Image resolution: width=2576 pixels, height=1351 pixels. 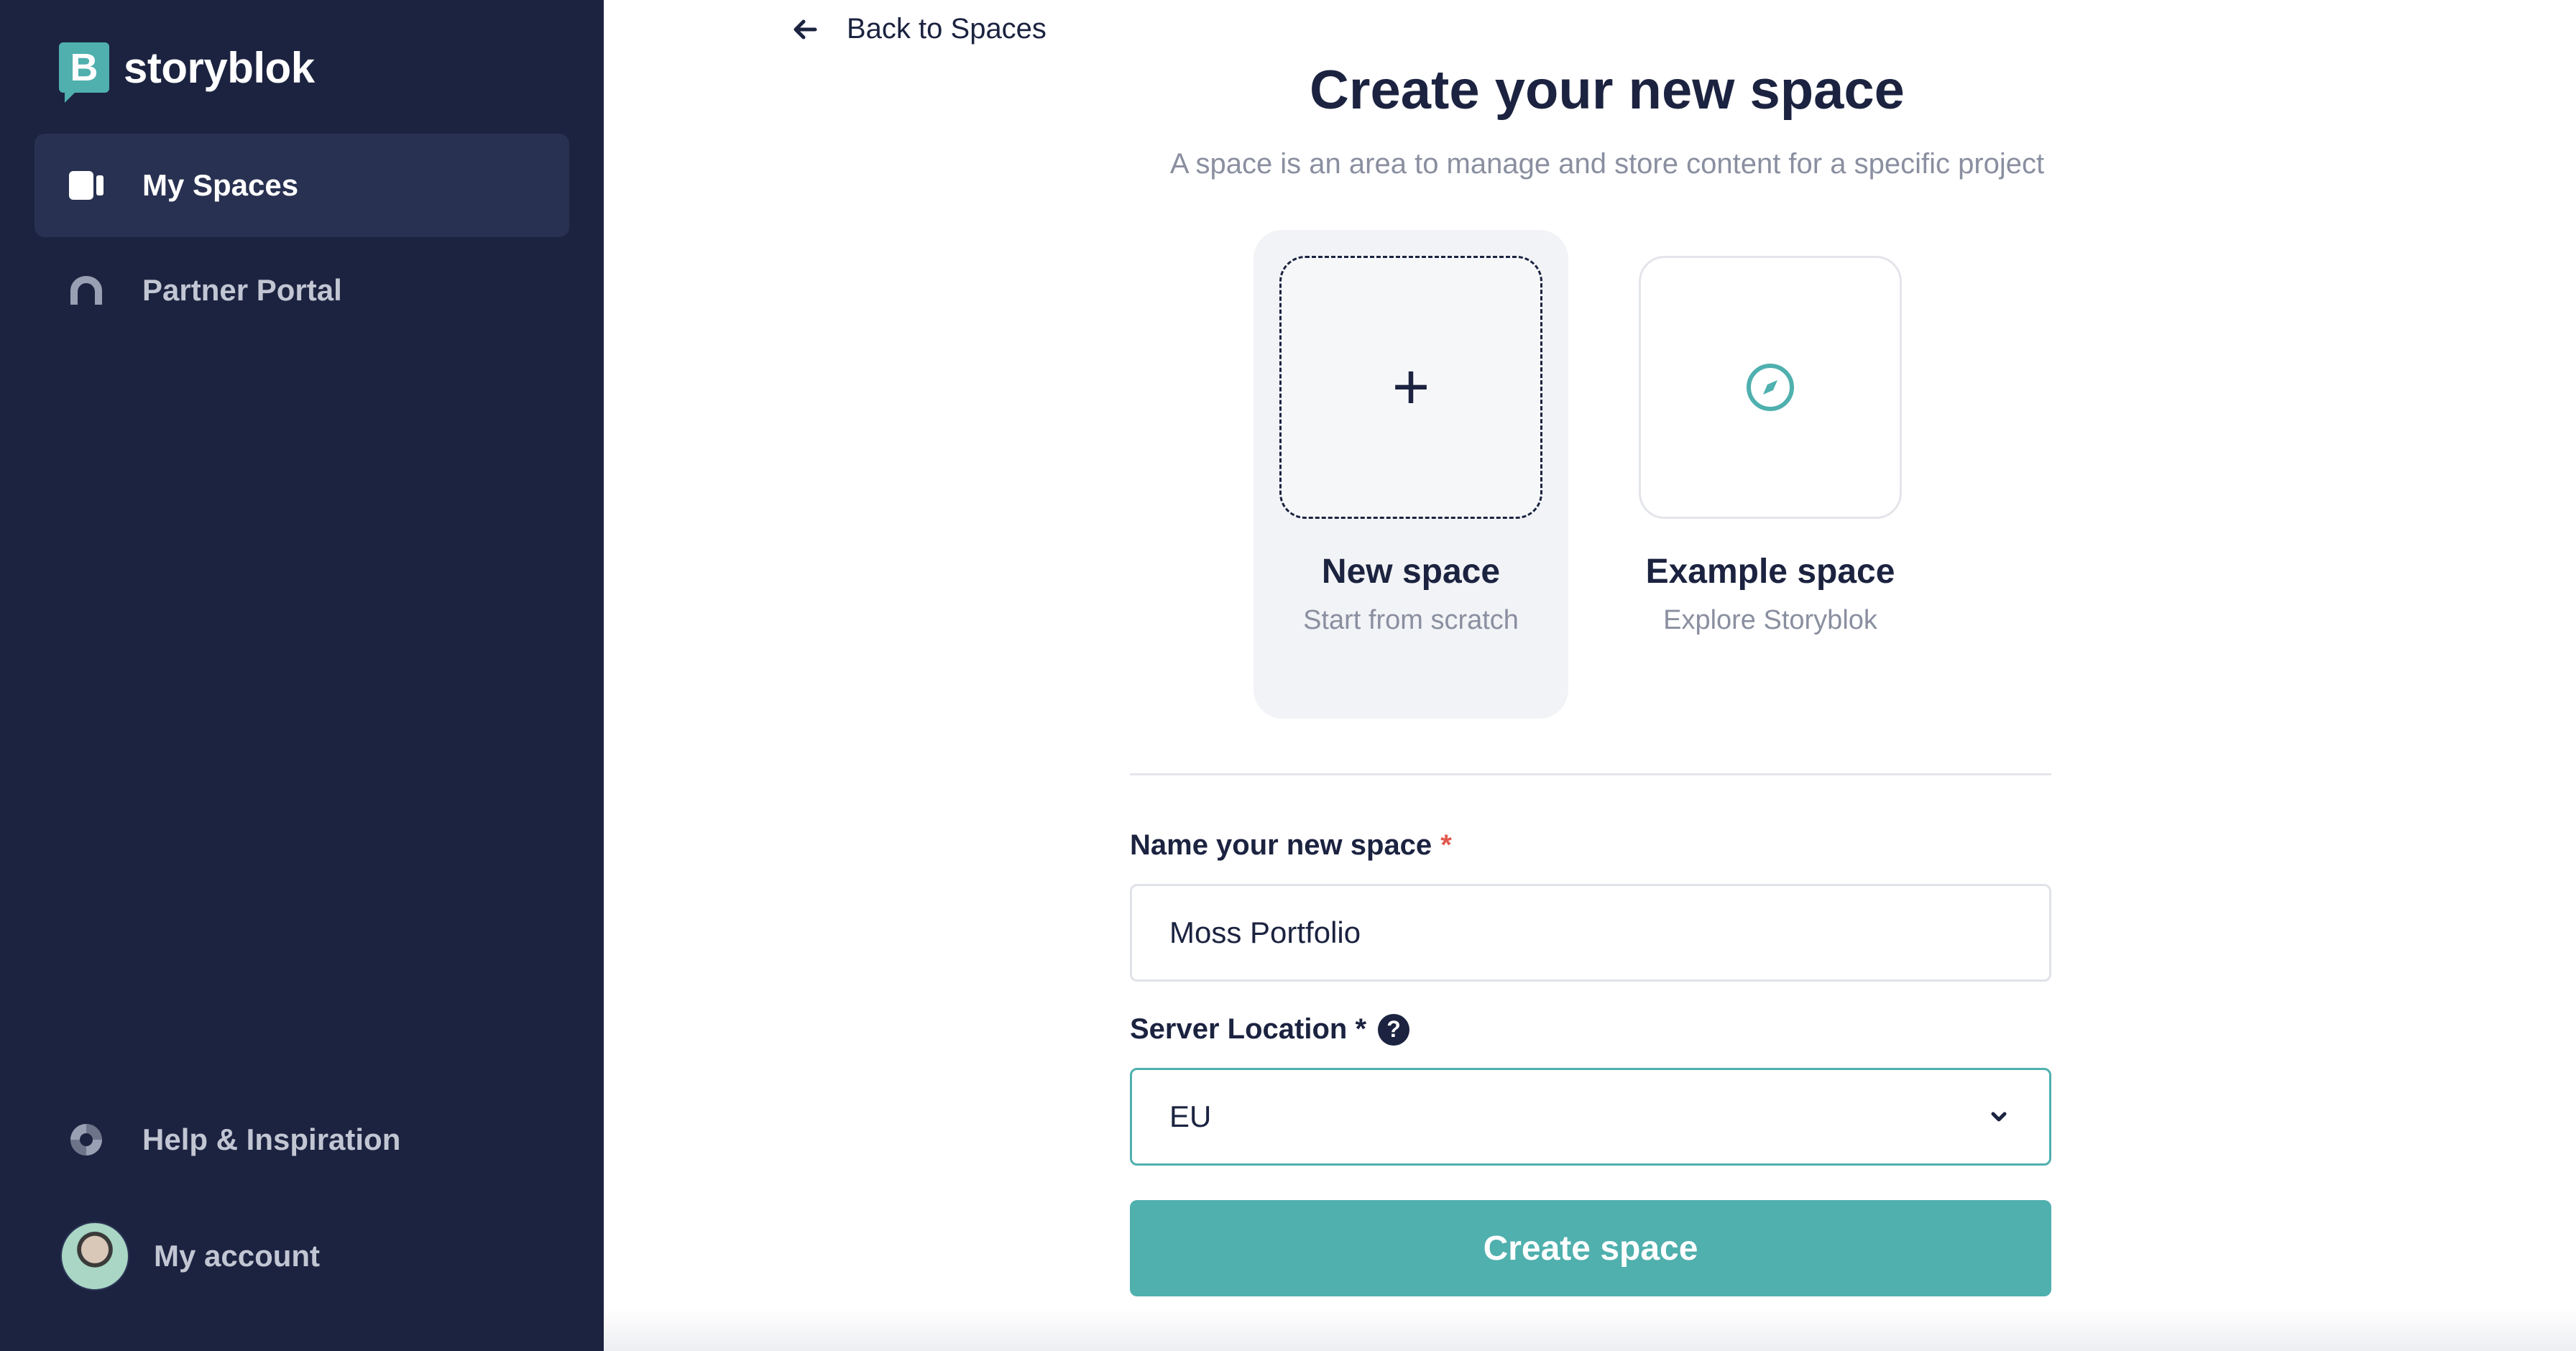 What do you see at coordinates (1411, 572) in the screenshot?
I see `option-title: New space` at bounding box center [1411, 572].